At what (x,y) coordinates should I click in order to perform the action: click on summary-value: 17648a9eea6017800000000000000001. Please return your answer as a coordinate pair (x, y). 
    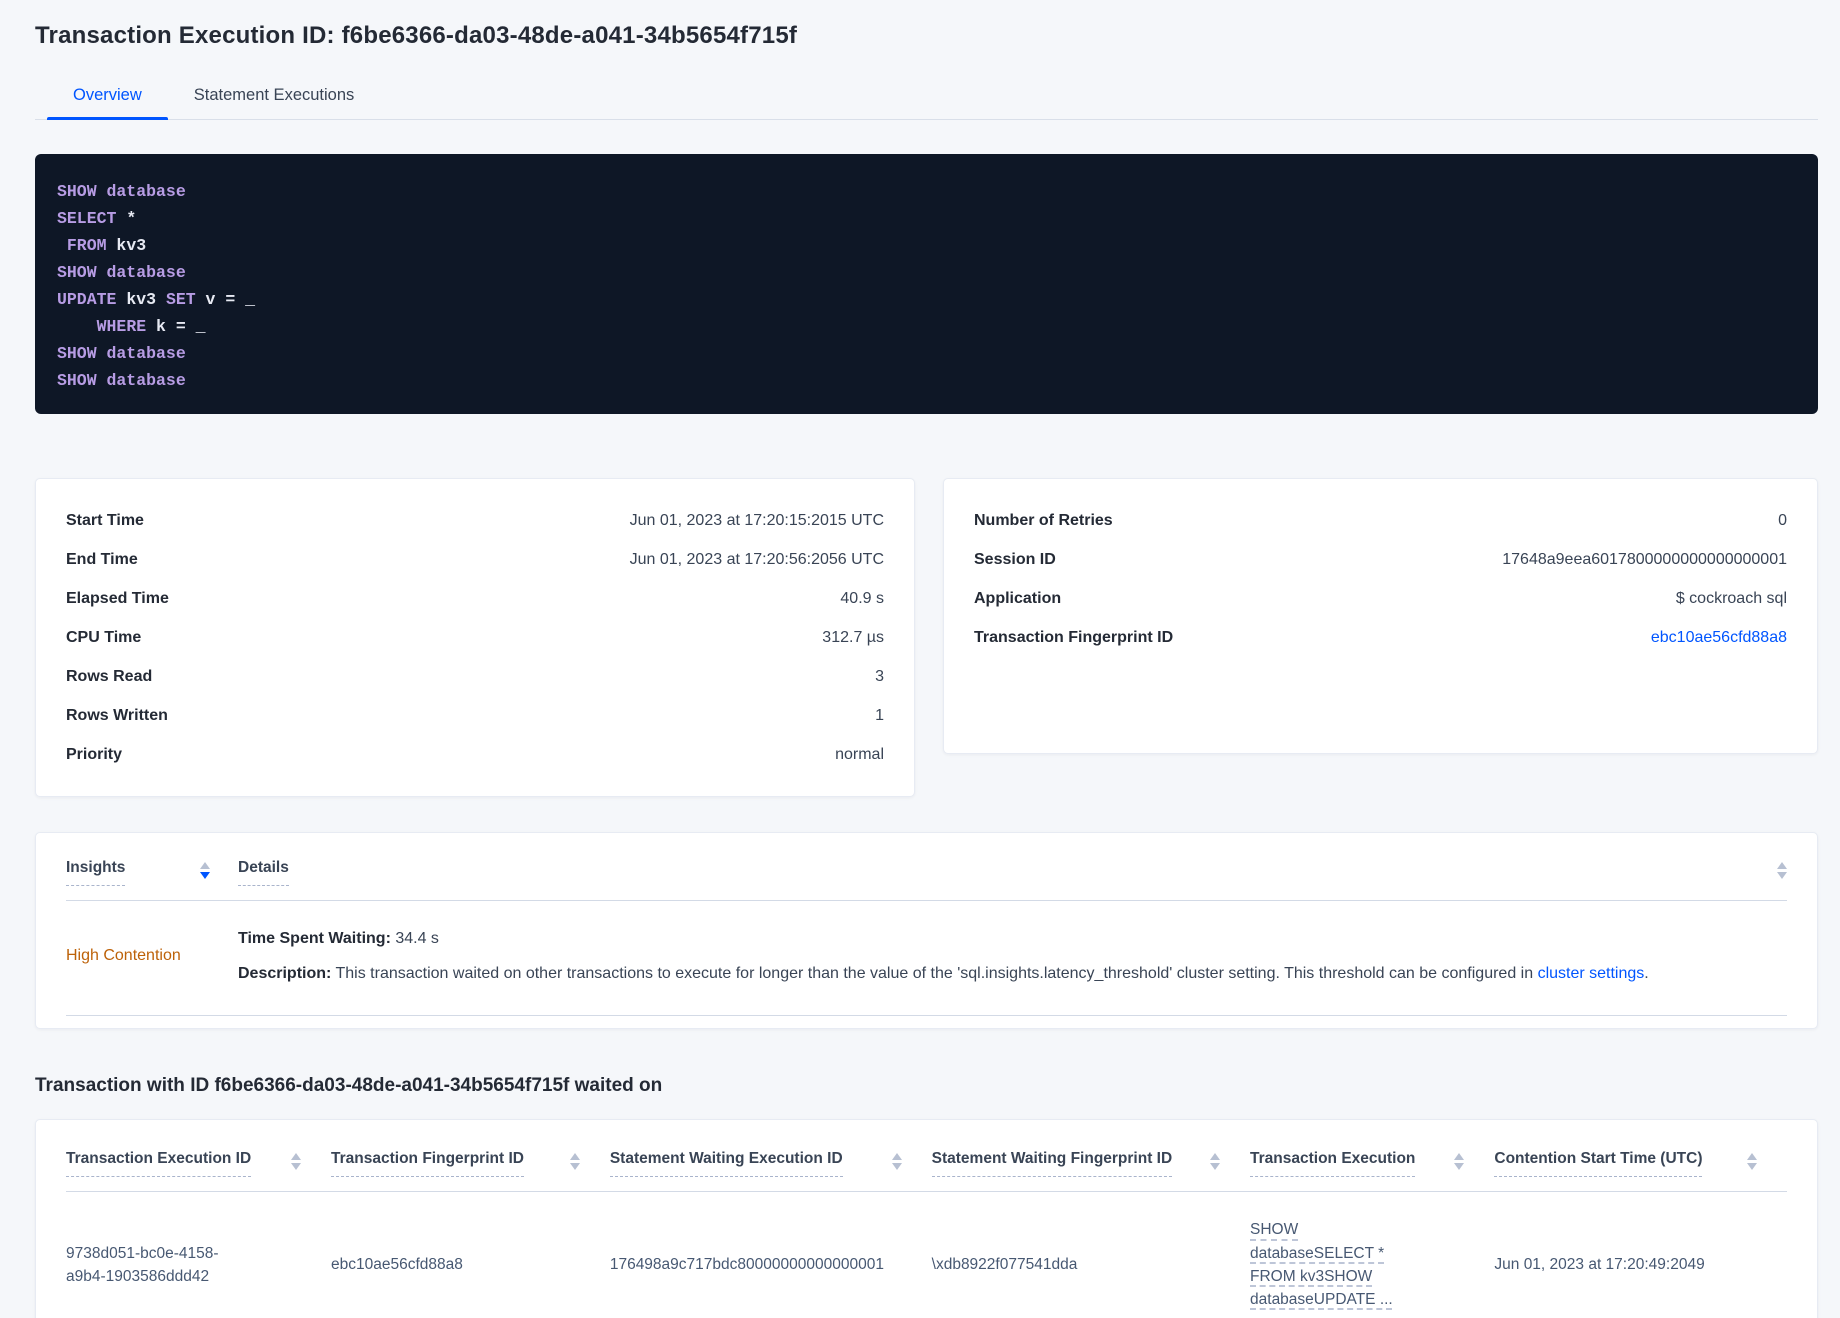
    Looking at the image, I should click on (1644, 559).